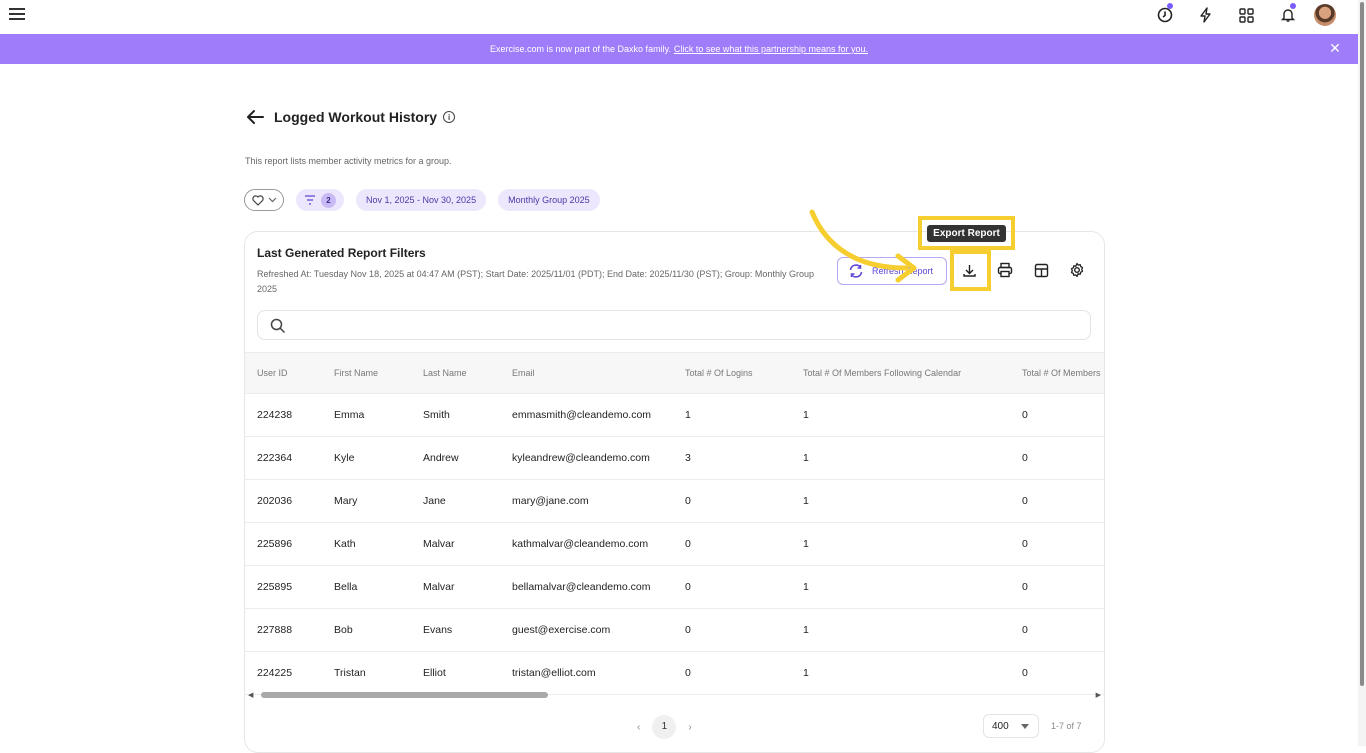  What do you see at coordinates (264, 200) in the screenshot?
I see `favorite-dropdown` at bounding box center [264, 200].